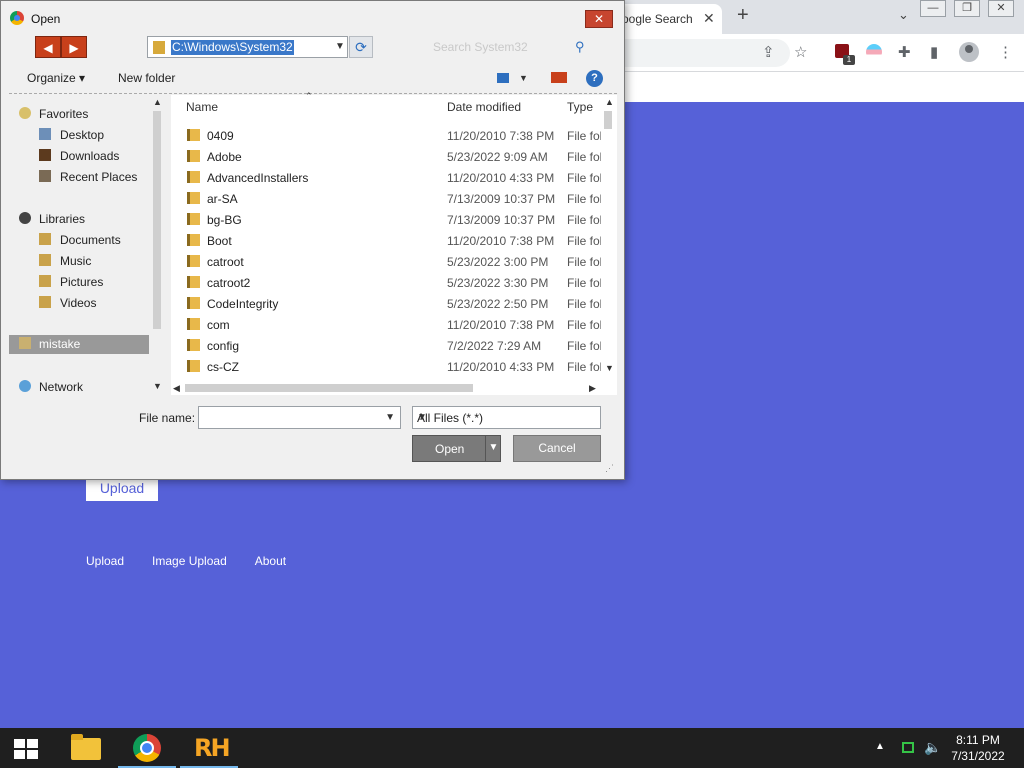 The image size is (1024, 768). I want to click on file-vertical-scrollbar: ▲ ▼, so click(608, 236).